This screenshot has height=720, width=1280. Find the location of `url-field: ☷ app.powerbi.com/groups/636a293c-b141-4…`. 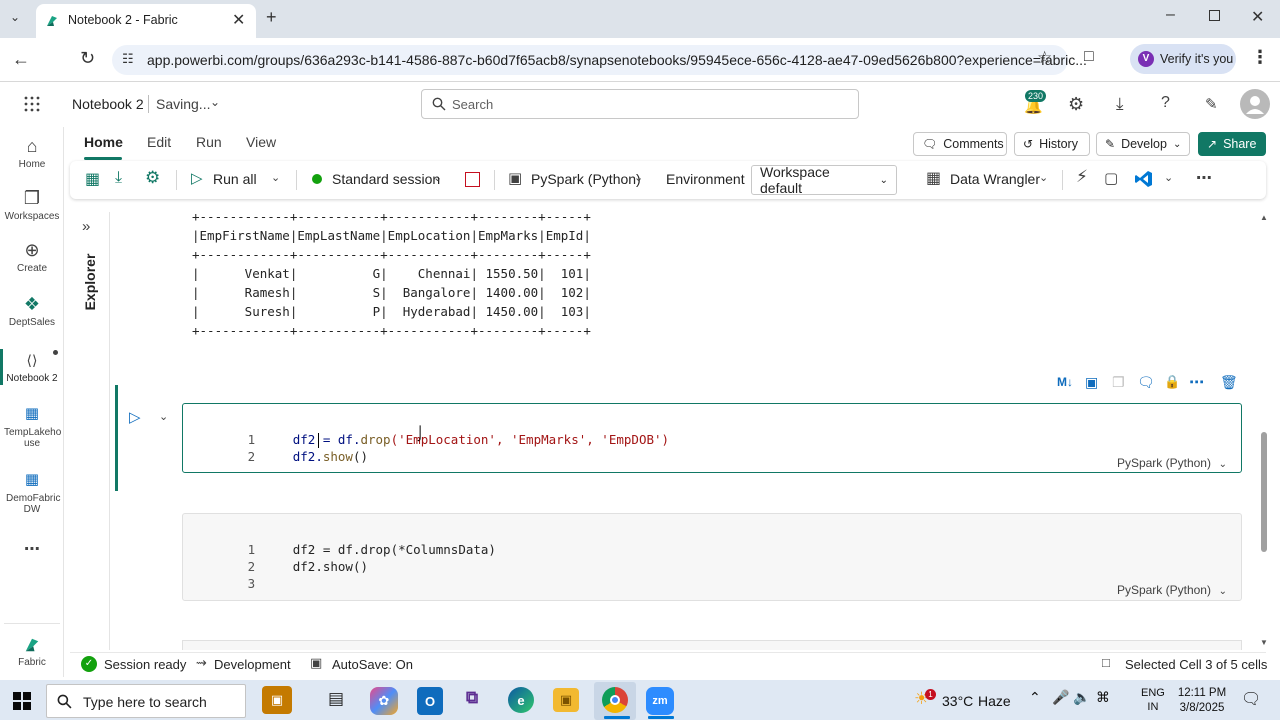

url-field: ☷ app.powerbi.com/groups/636a293c-b141-4… is located at coordinates (599, 60).